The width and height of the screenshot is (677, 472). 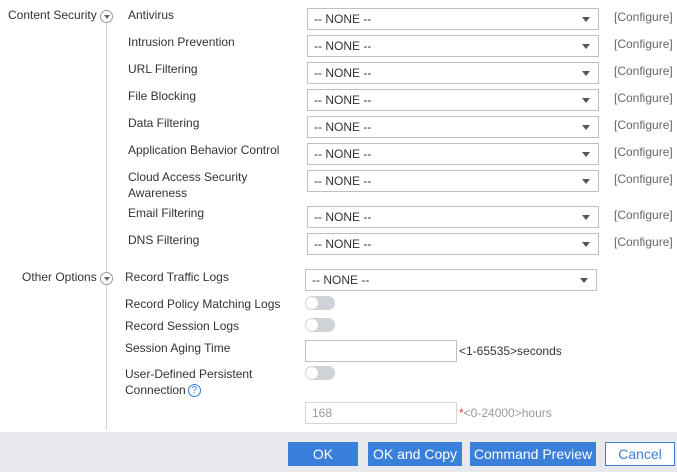 What do you see at coordinates (643, 179) in the screenshot?
I see `cloud-access-security-awareness-configure-link: [Configure]` at bounding box center [643, 179].